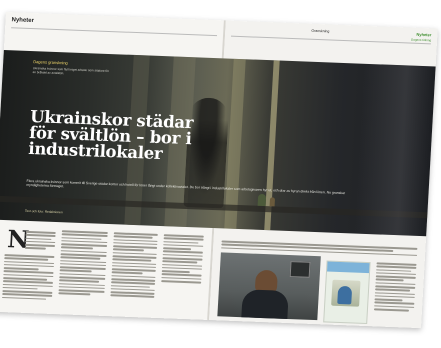 Image resolution: width=441 pixels, height=348 pixels. I want to click on brand-sublabel: Dagens tidning, so click(421, 40).